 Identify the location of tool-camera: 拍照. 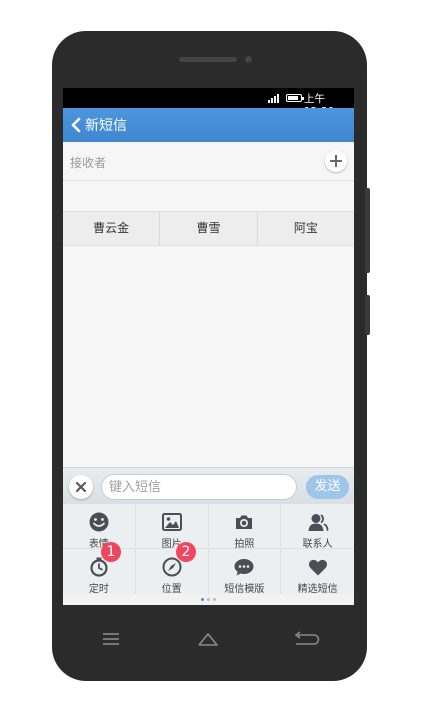
(245, 527).